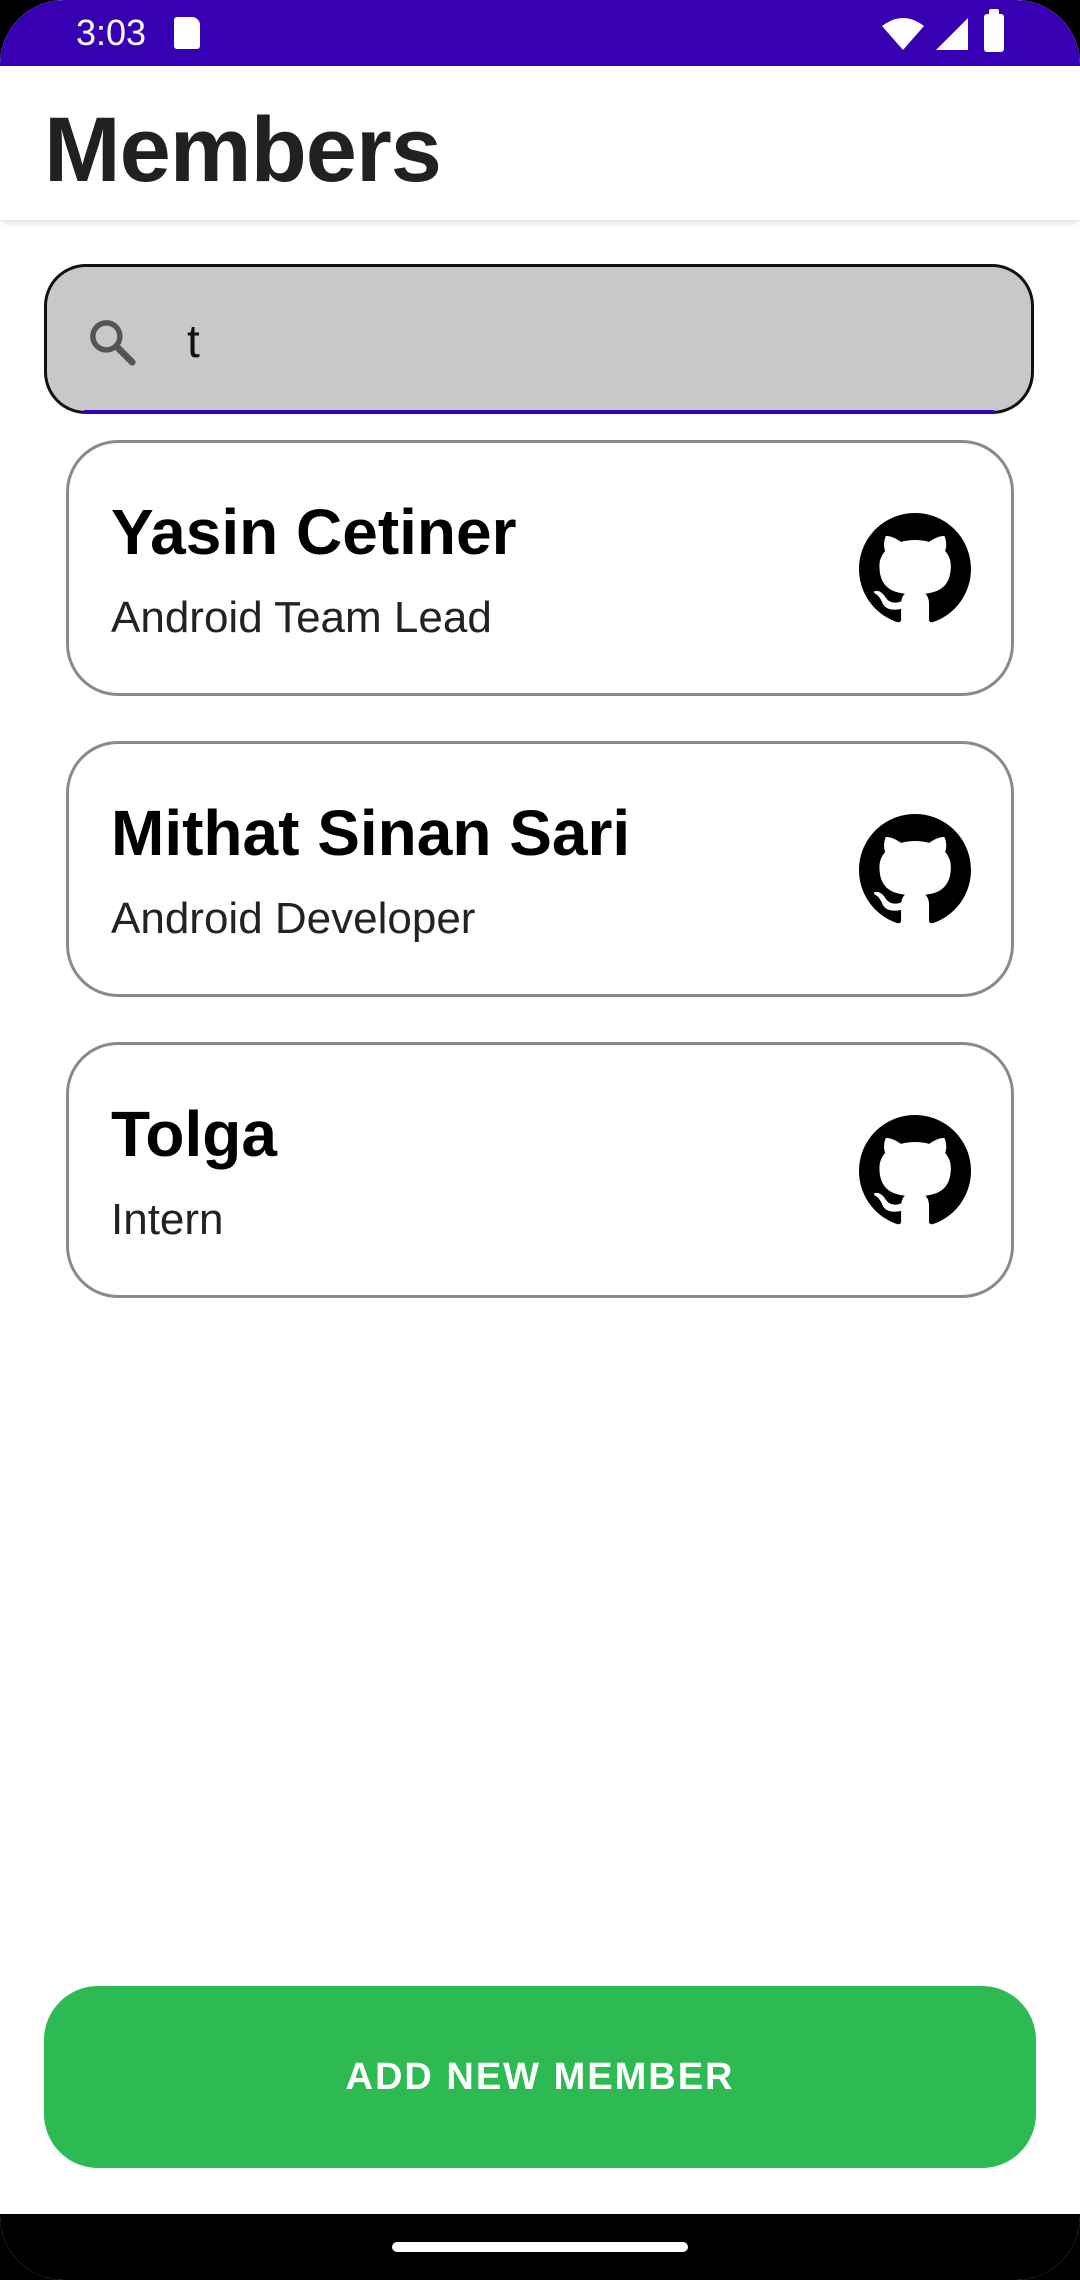 This screenshot has height=2280, width=1080. I want to click on member-role: Intern, so click(167, 1219).